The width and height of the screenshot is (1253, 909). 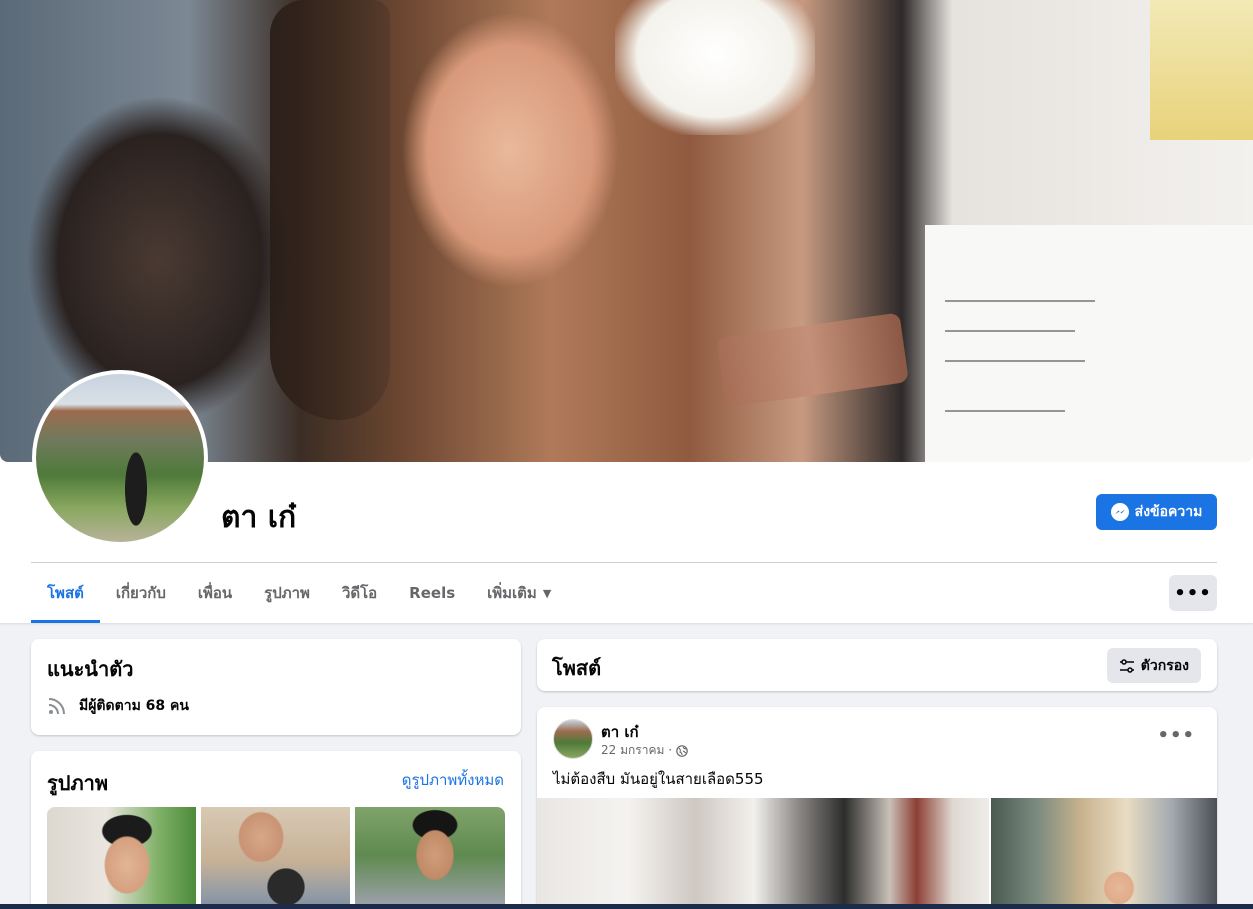 I want to click on tab-more: เพิ่มเติม ▼, so click(x=519, y=593).